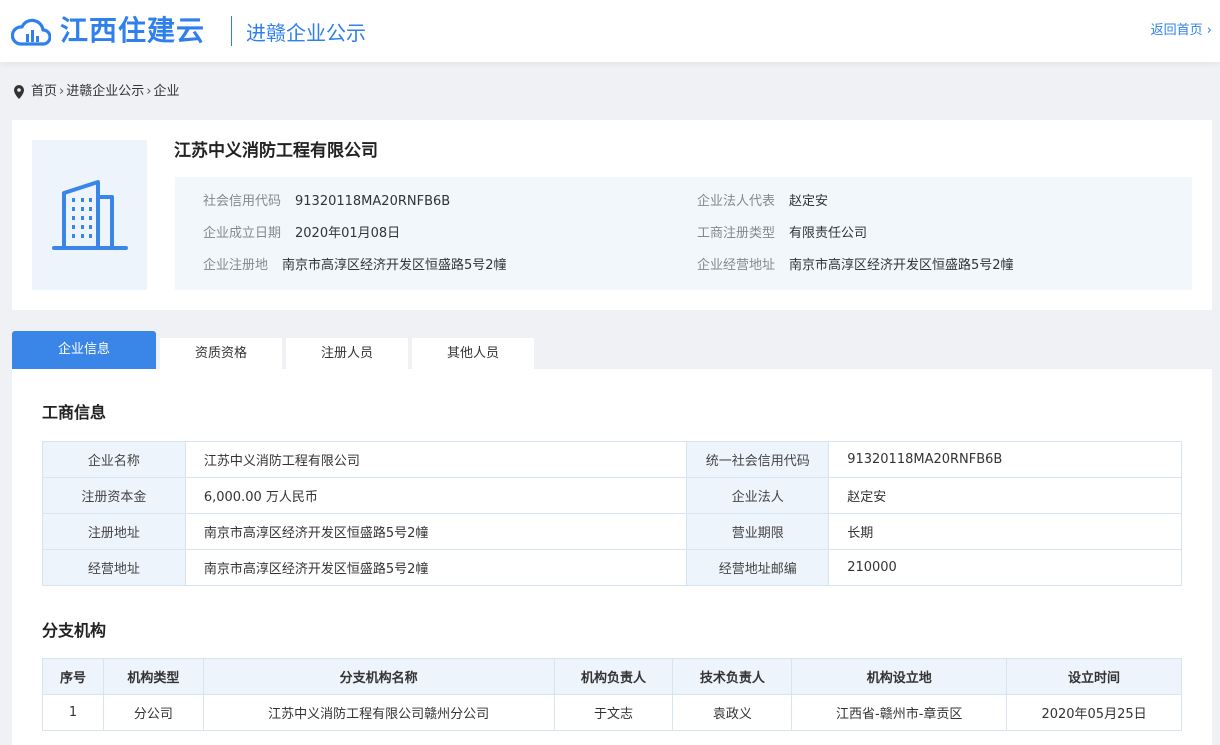 This screenshot has height=745, width=1220. What do you see at coordinates (736, 201) in the screenshot?
I see `info-label: 企业法人代表` at bounding box center [736, 201].